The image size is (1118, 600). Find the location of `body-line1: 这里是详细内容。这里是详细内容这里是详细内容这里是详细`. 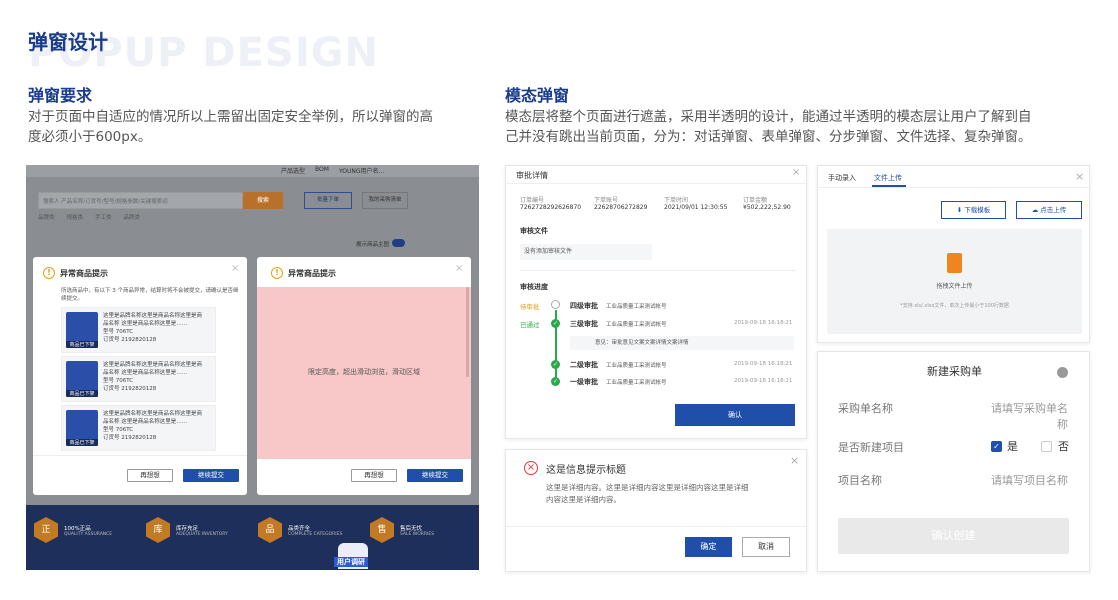

body-line1: 这里是详细内容。这里是详细内容这里是详细内容这里是详细 is located at coordinates (647, 487).